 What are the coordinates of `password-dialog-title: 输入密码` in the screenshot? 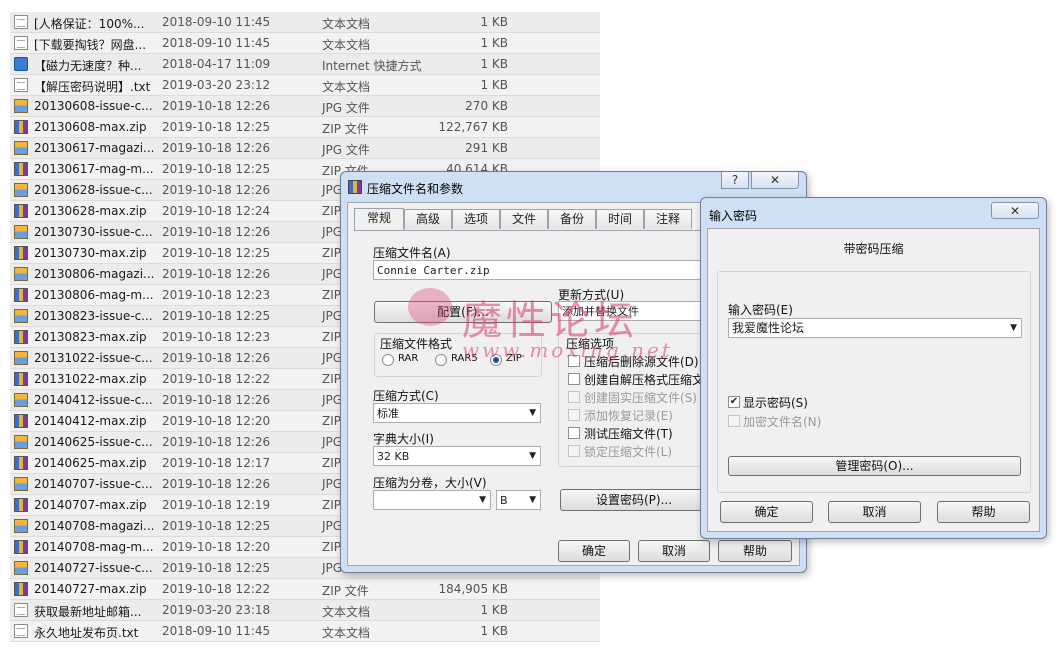 It's located at (733, 216).